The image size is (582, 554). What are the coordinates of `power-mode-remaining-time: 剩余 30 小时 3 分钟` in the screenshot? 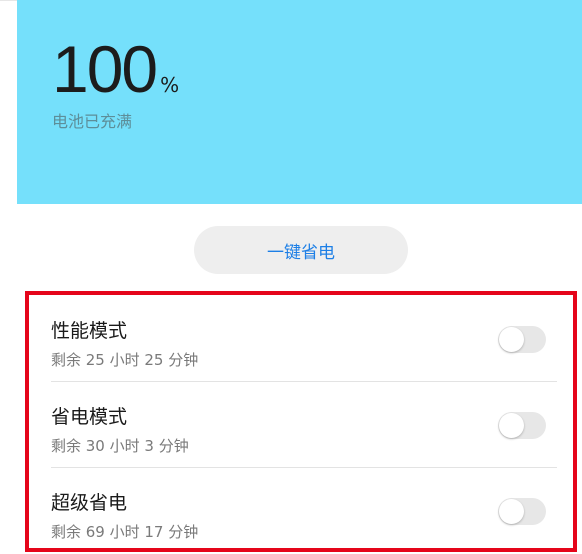 It's located at (120, 446).